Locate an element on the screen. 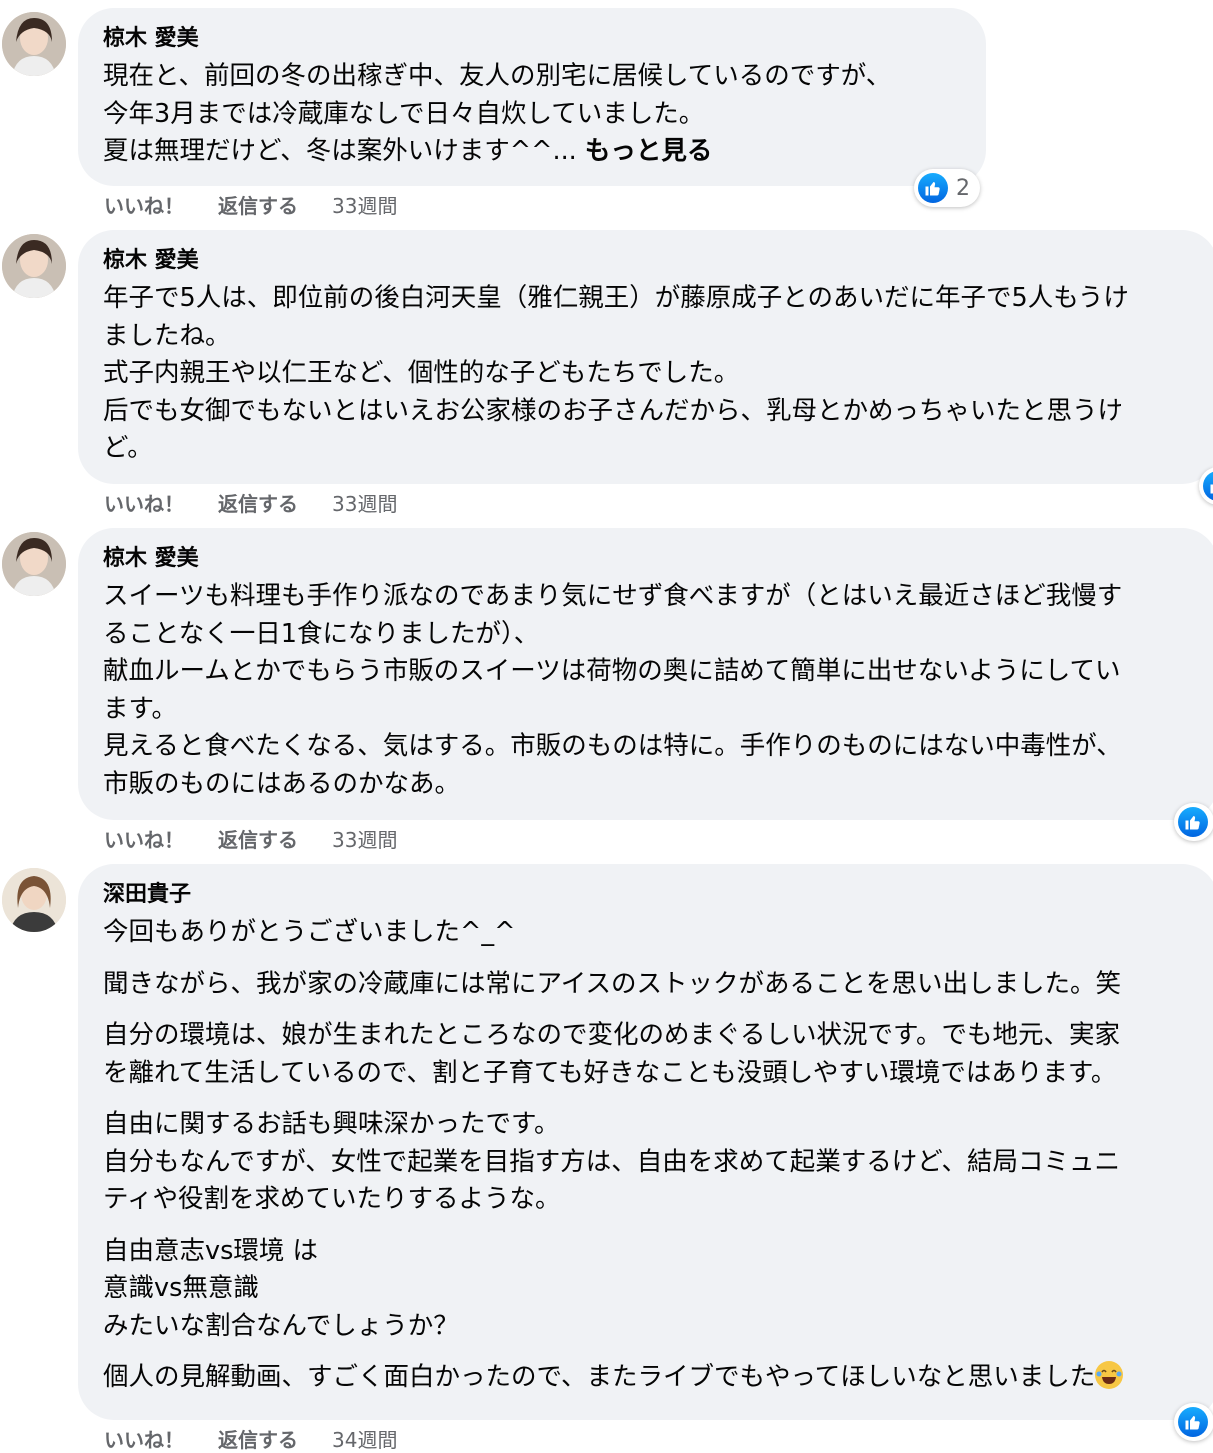 This screenshot has width=1213, height=1453. comment-line: 個人の見解動画、すごく面白かったので、またライブでもやってほしいなと思いました is located at coordinates (658, 1378).